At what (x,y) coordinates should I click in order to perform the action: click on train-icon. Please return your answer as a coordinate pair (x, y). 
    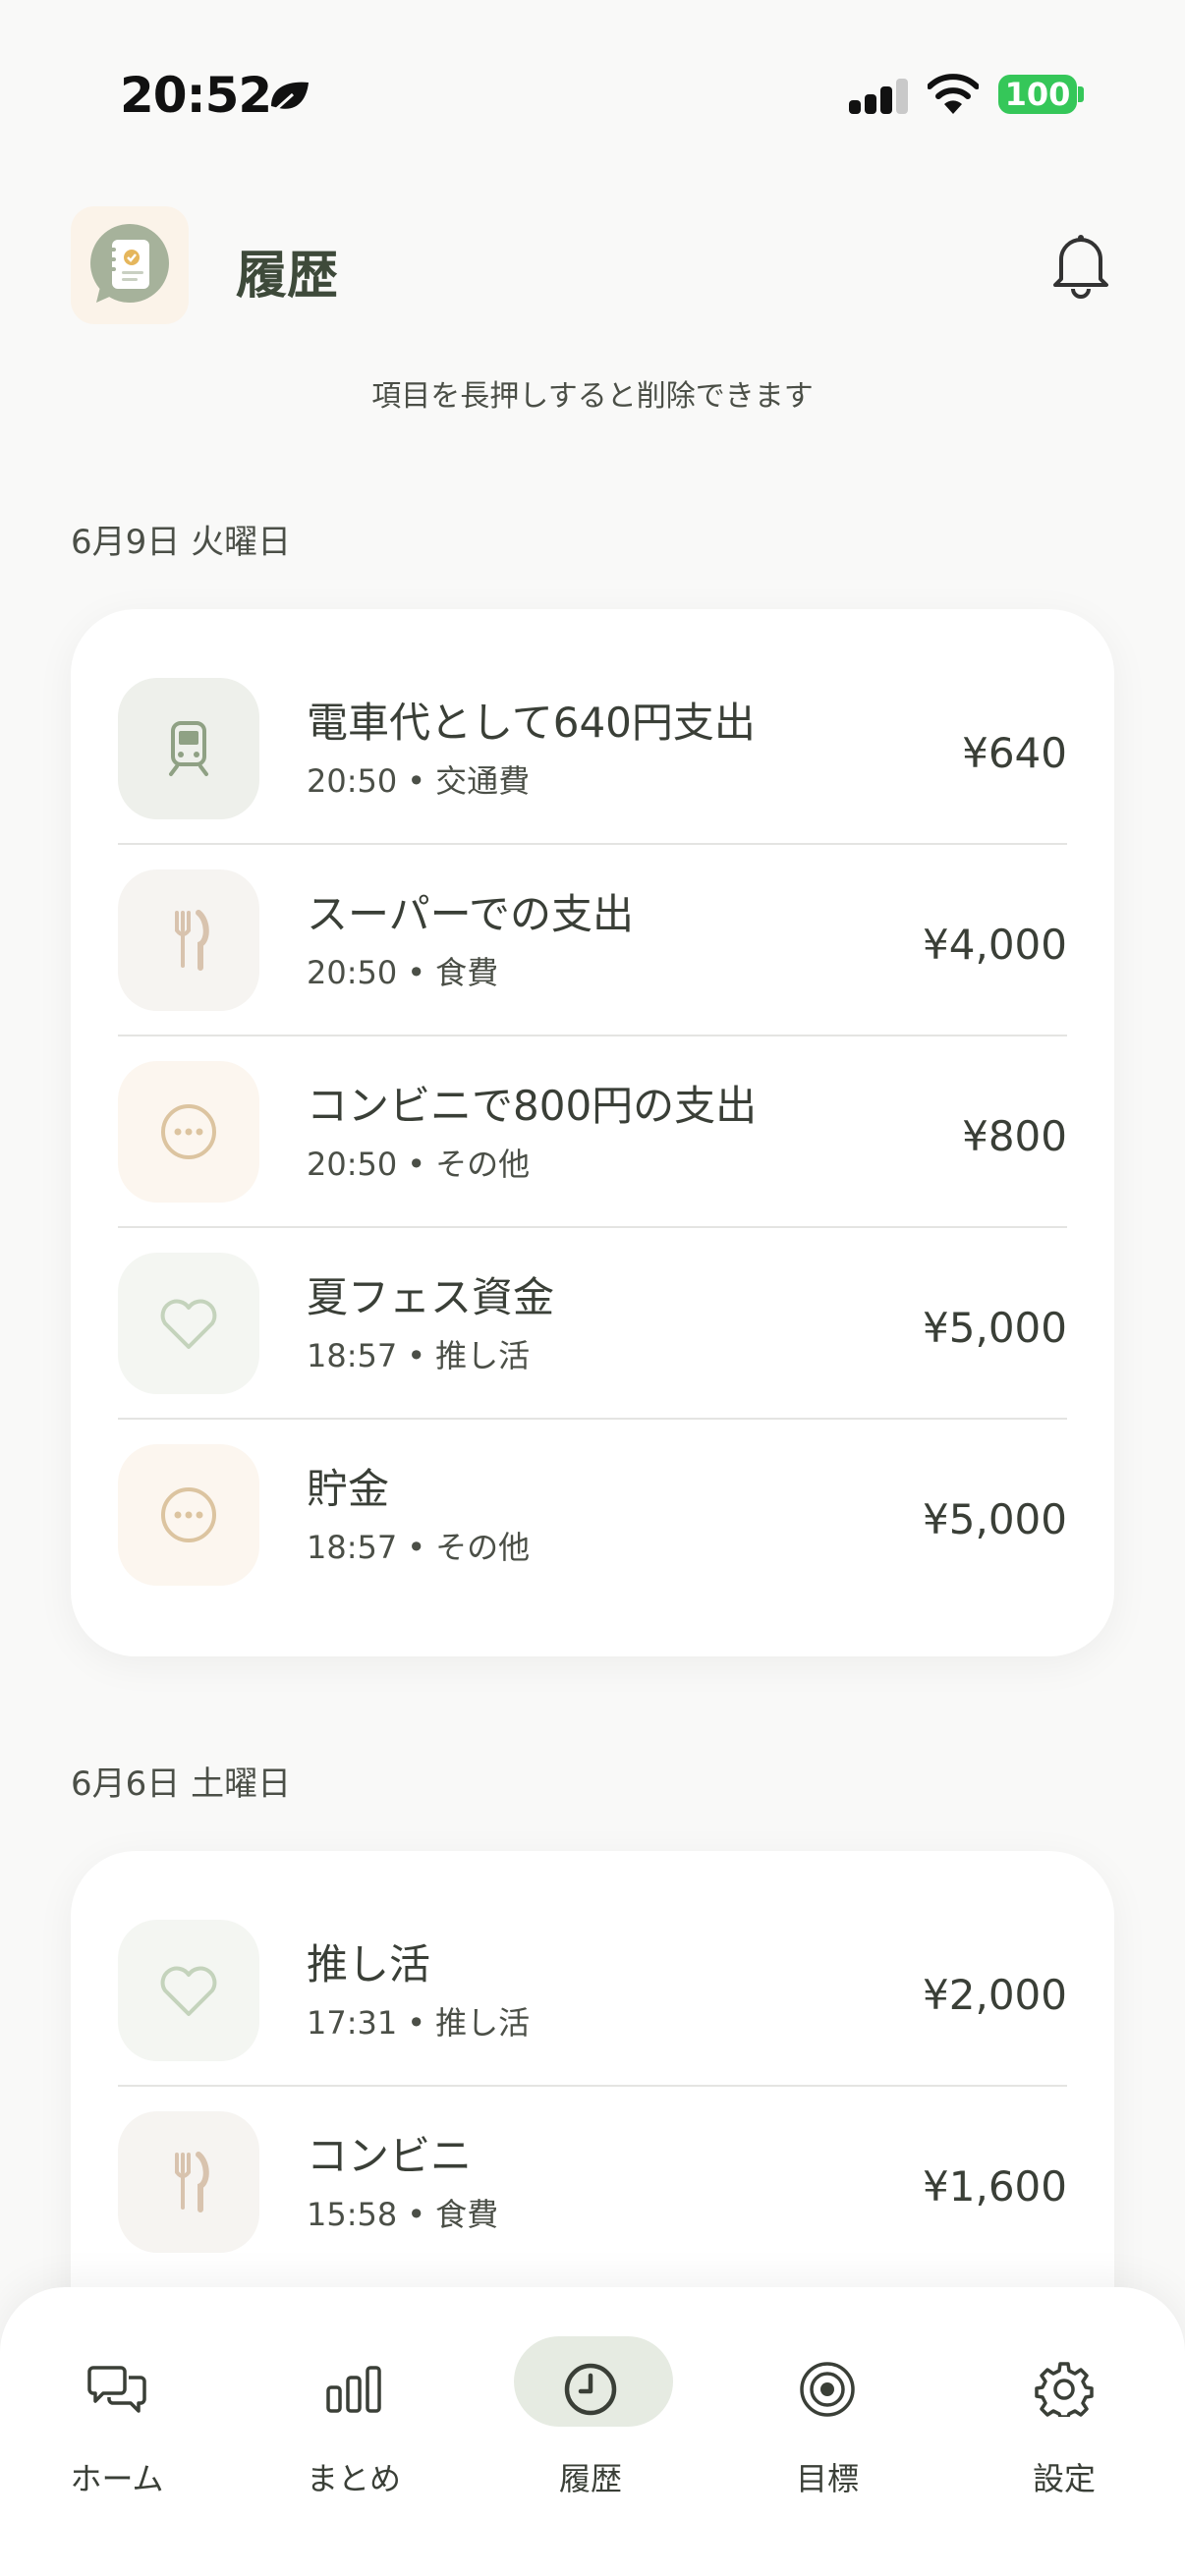
    Looking at the image, I should click on (189, 748).